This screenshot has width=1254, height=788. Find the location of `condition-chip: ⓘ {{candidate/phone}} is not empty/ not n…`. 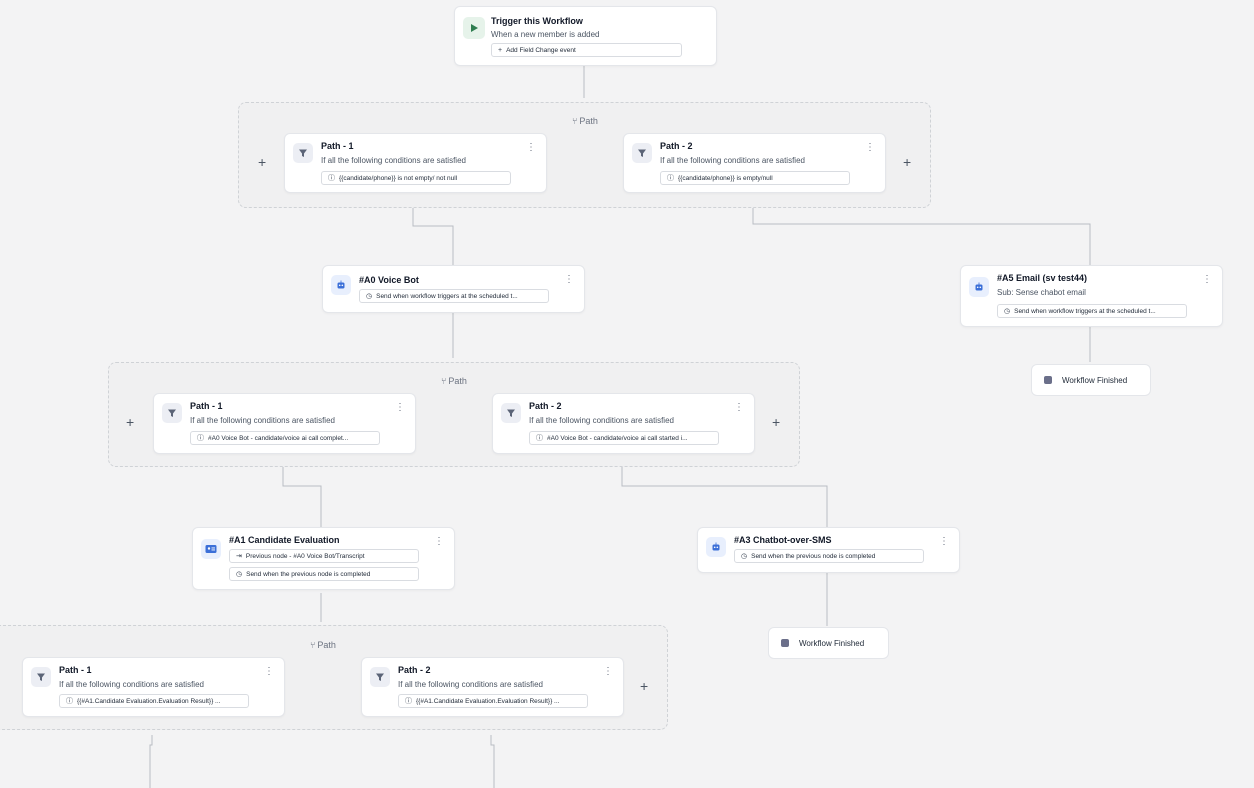

condition-chip: ⓘ {{candidate/phone}} is not empty/ not n… is located at coordinates (416, 178).